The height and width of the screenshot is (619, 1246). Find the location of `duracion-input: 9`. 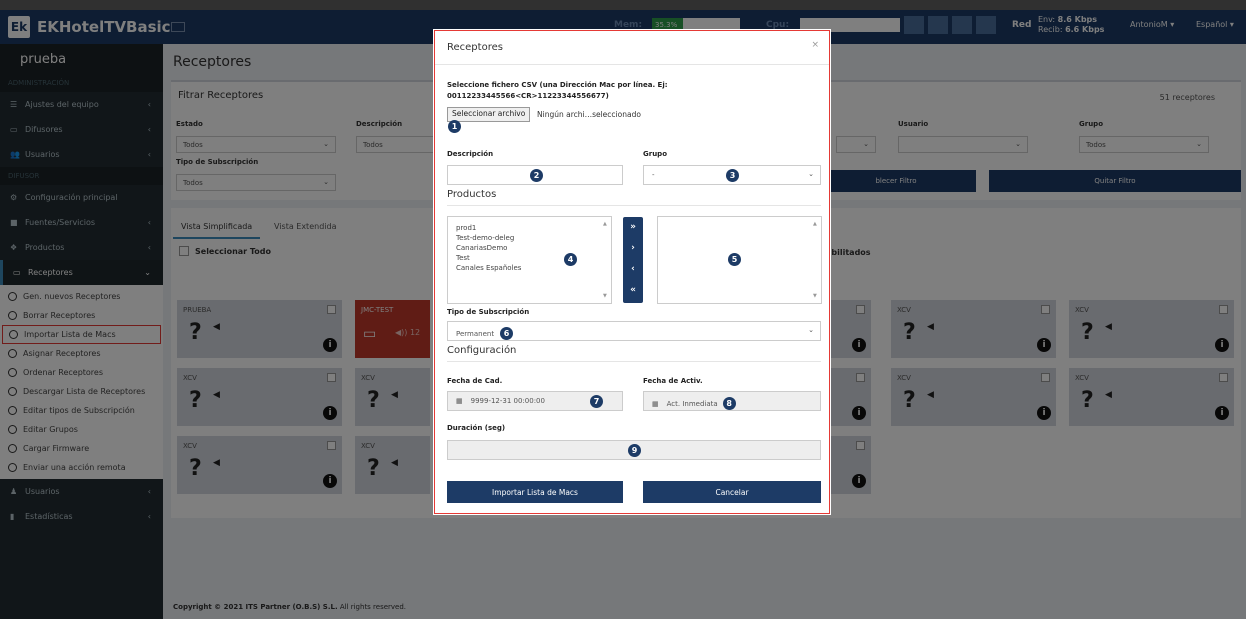

duracion-input: 9 is located at coordinates (634, 450).